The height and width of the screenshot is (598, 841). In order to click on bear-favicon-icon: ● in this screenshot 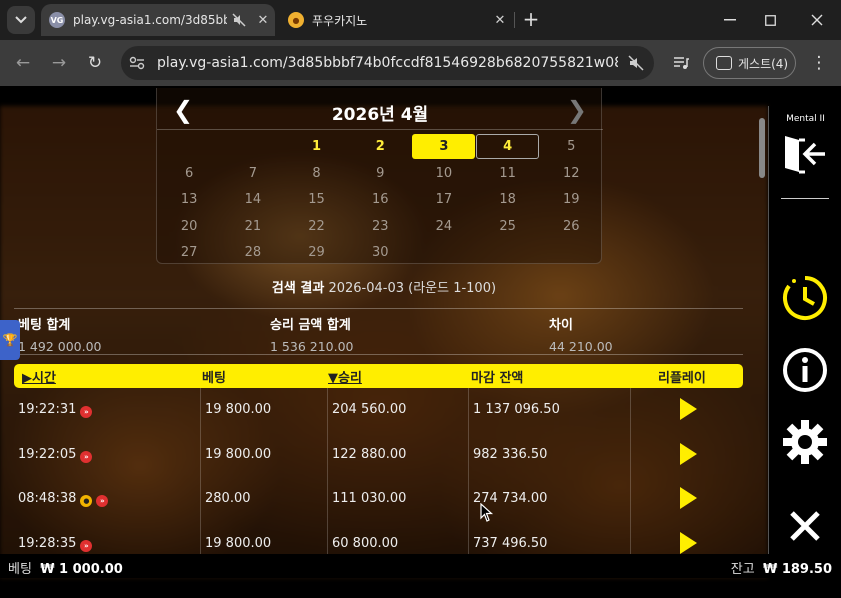, I will do `click(296, 20)`.